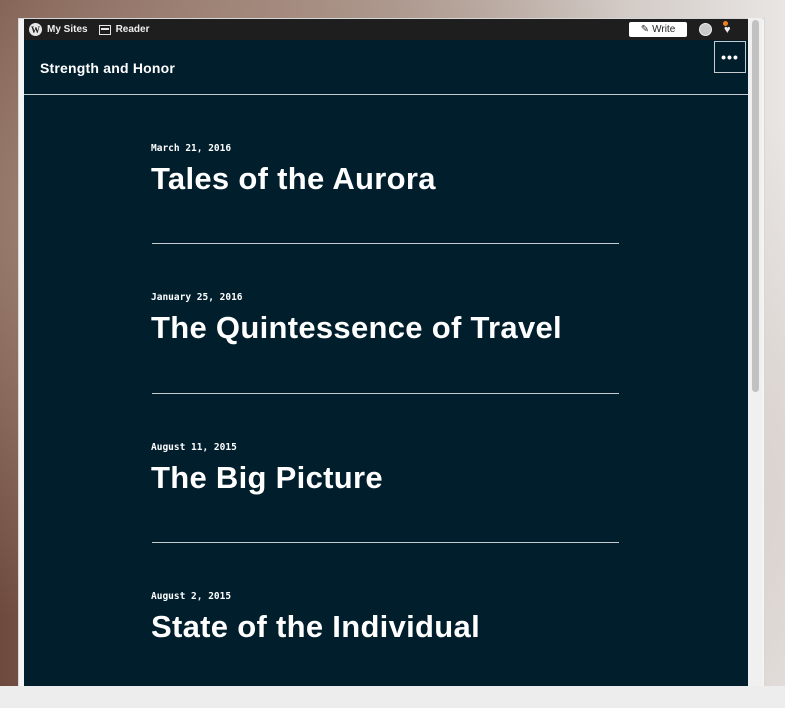 The height and width of the screenshot is (708, 785). What do you see at coordinates (392, 697) in the screenshot?
I see `bottom-strip` at bounding box center [392, 697].